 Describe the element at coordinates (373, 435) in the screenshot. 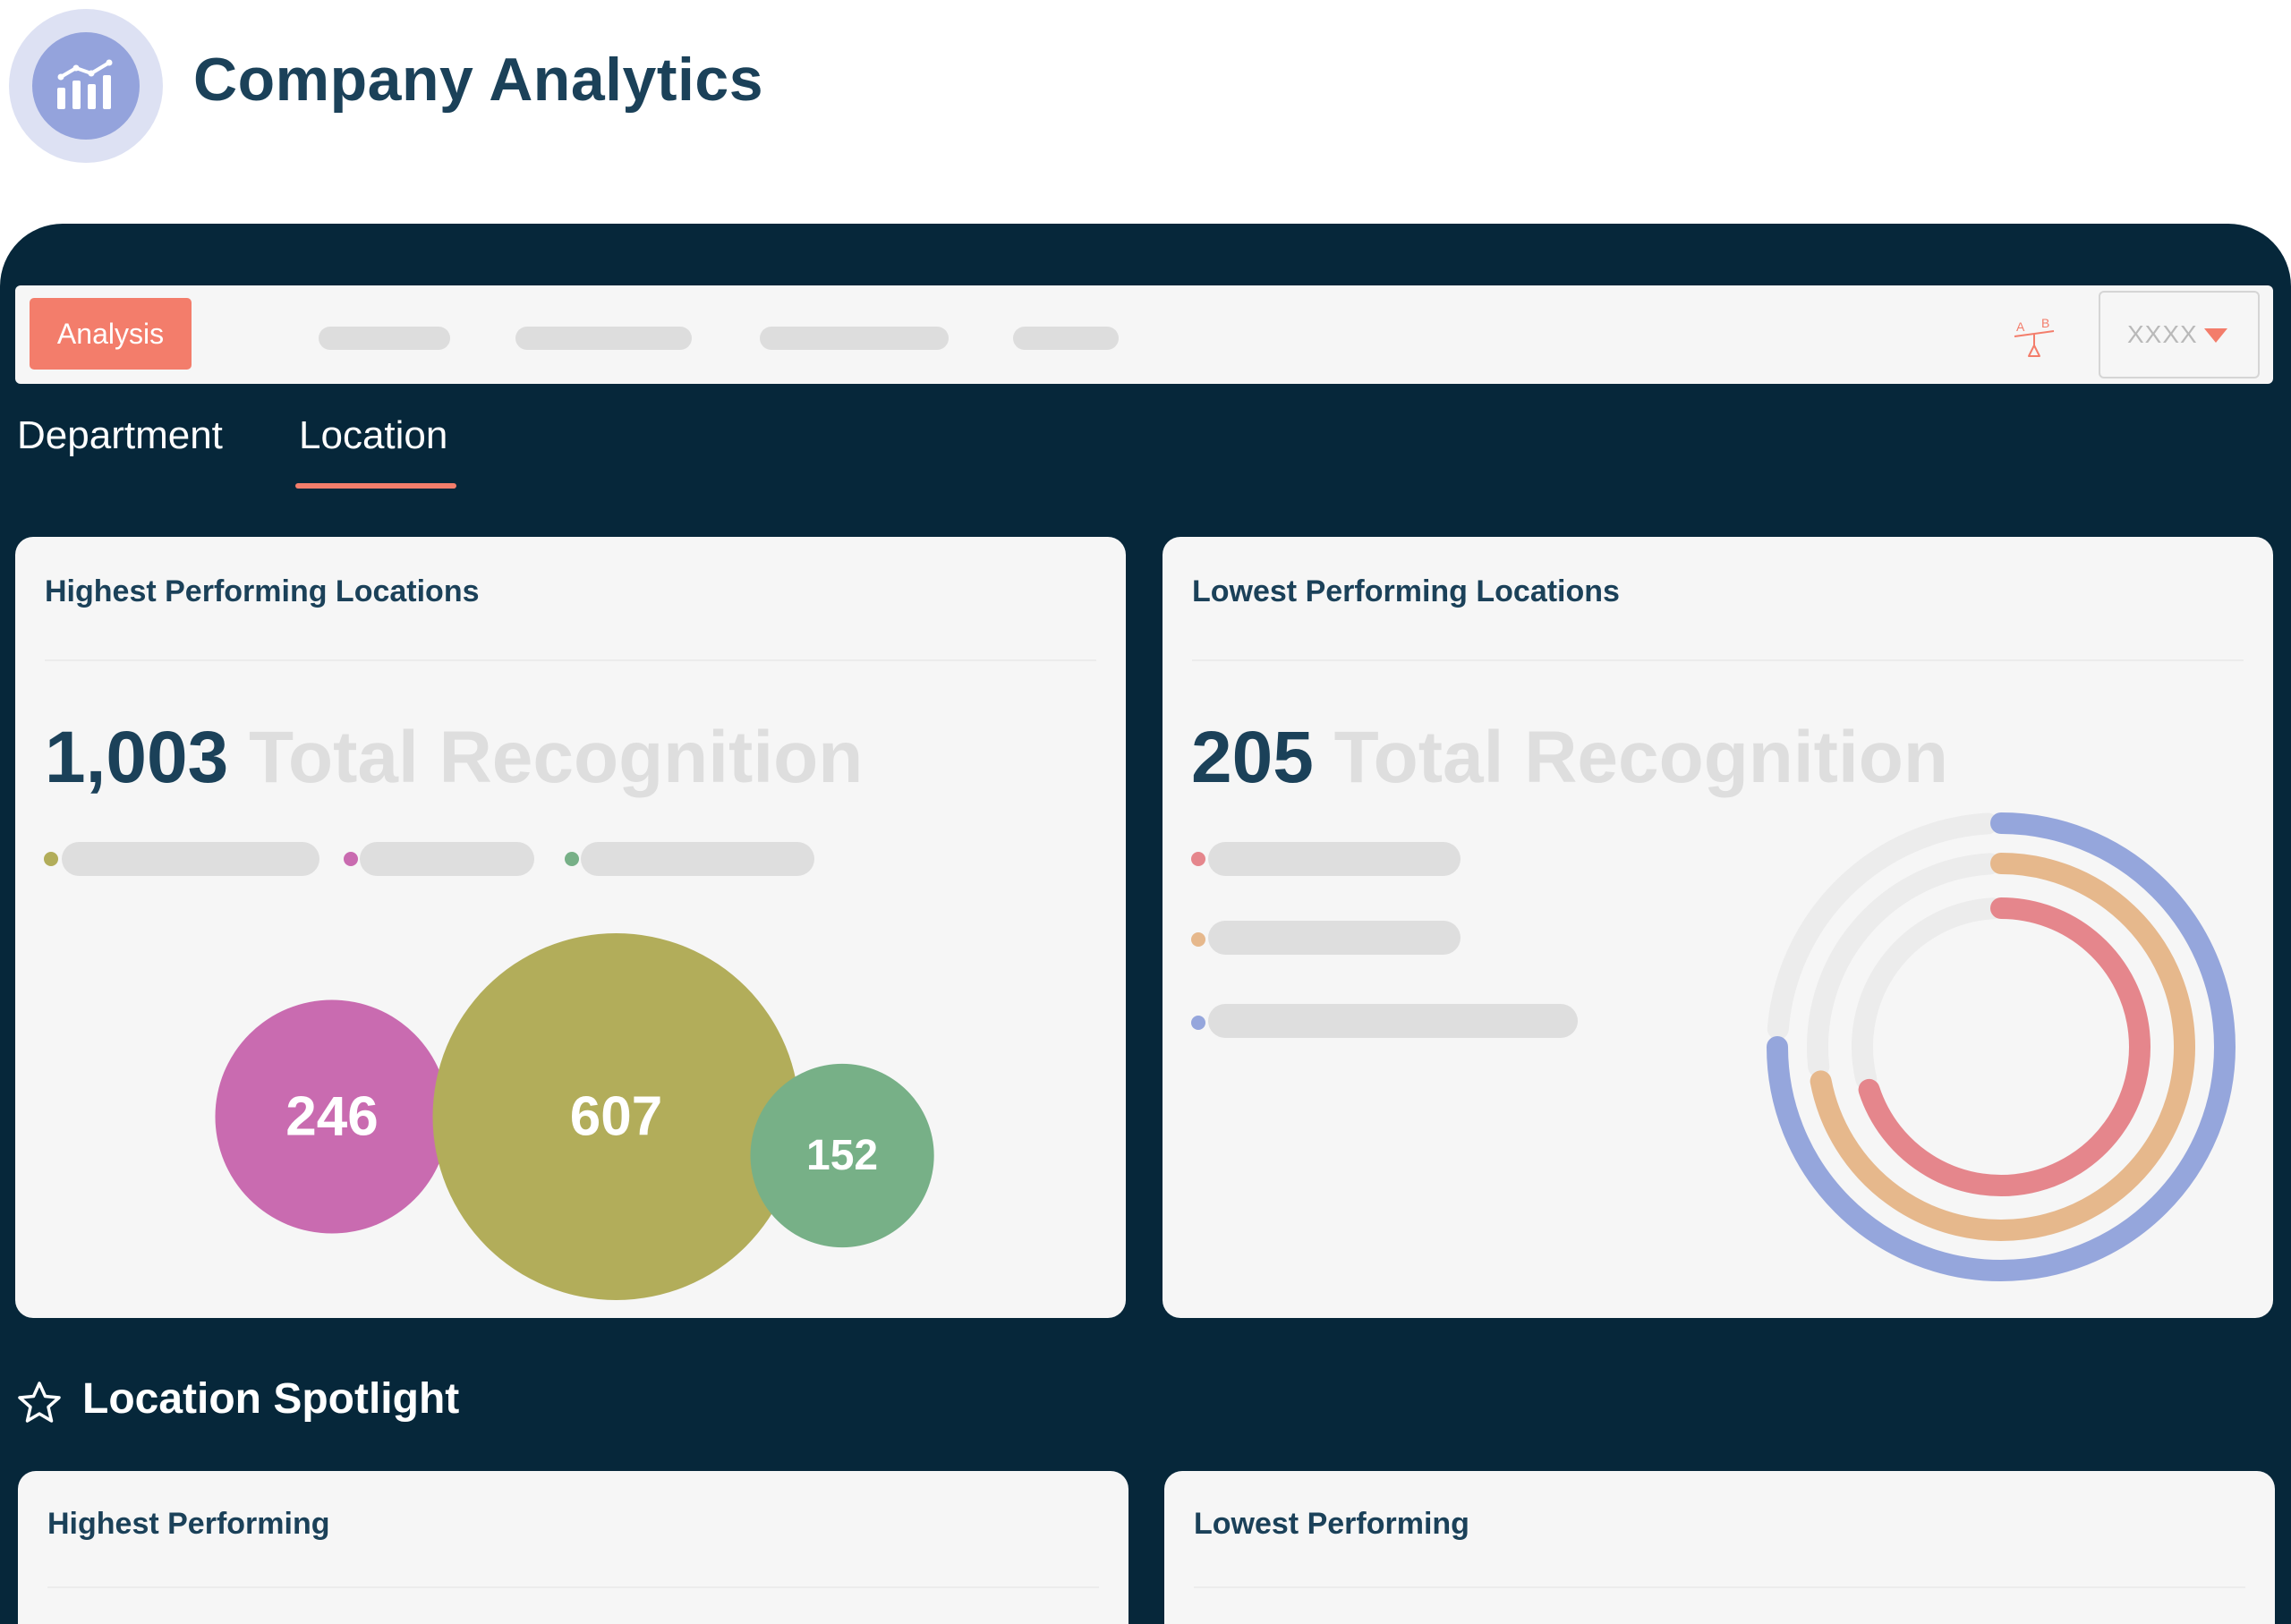

I see `tab-location: Location` at that location.